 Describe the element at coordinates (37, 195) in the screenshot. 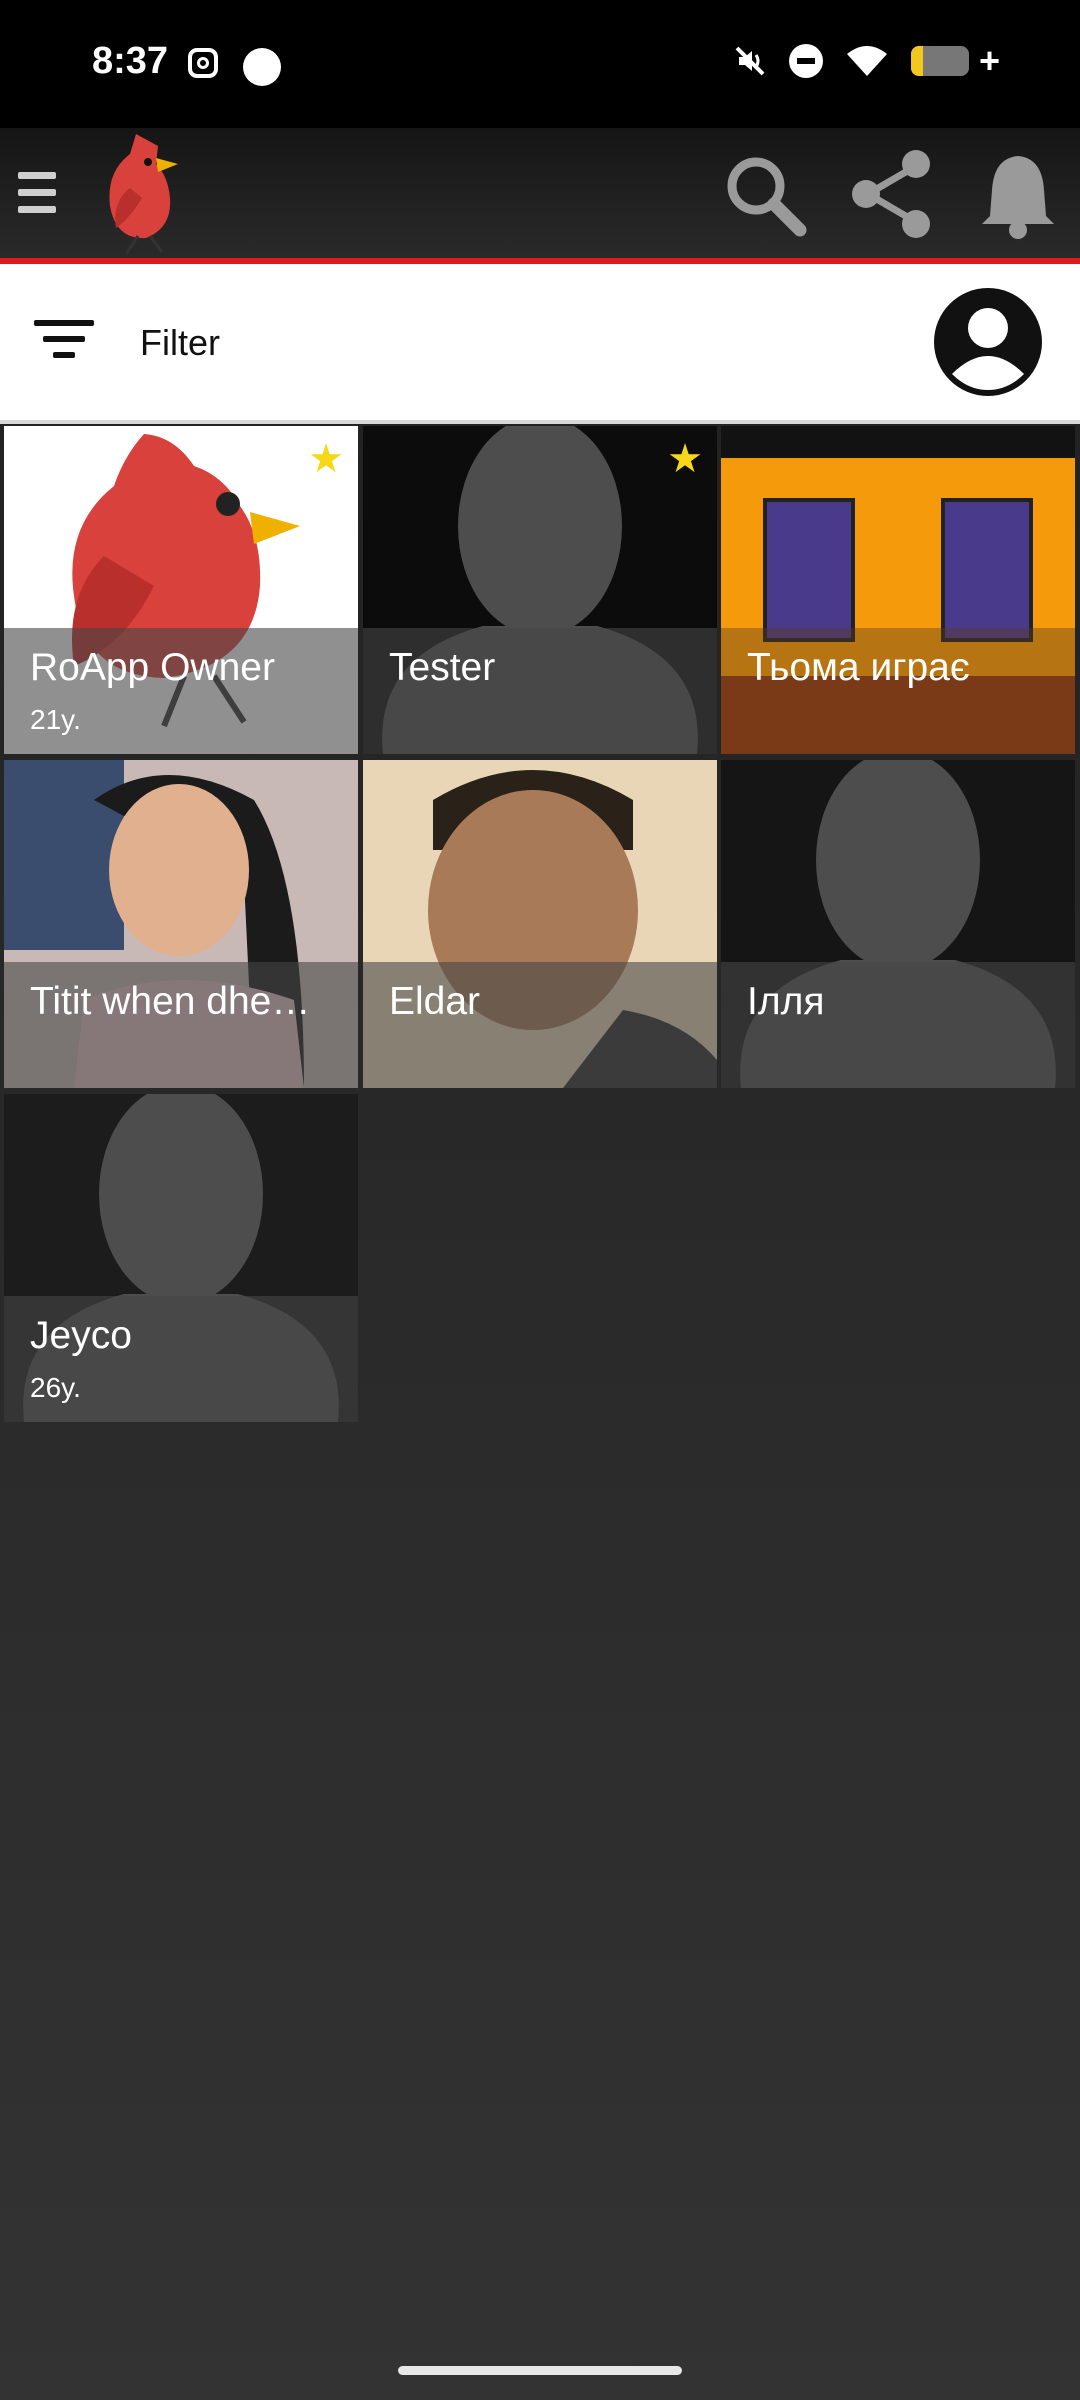

I see `menu-icon` at that location.